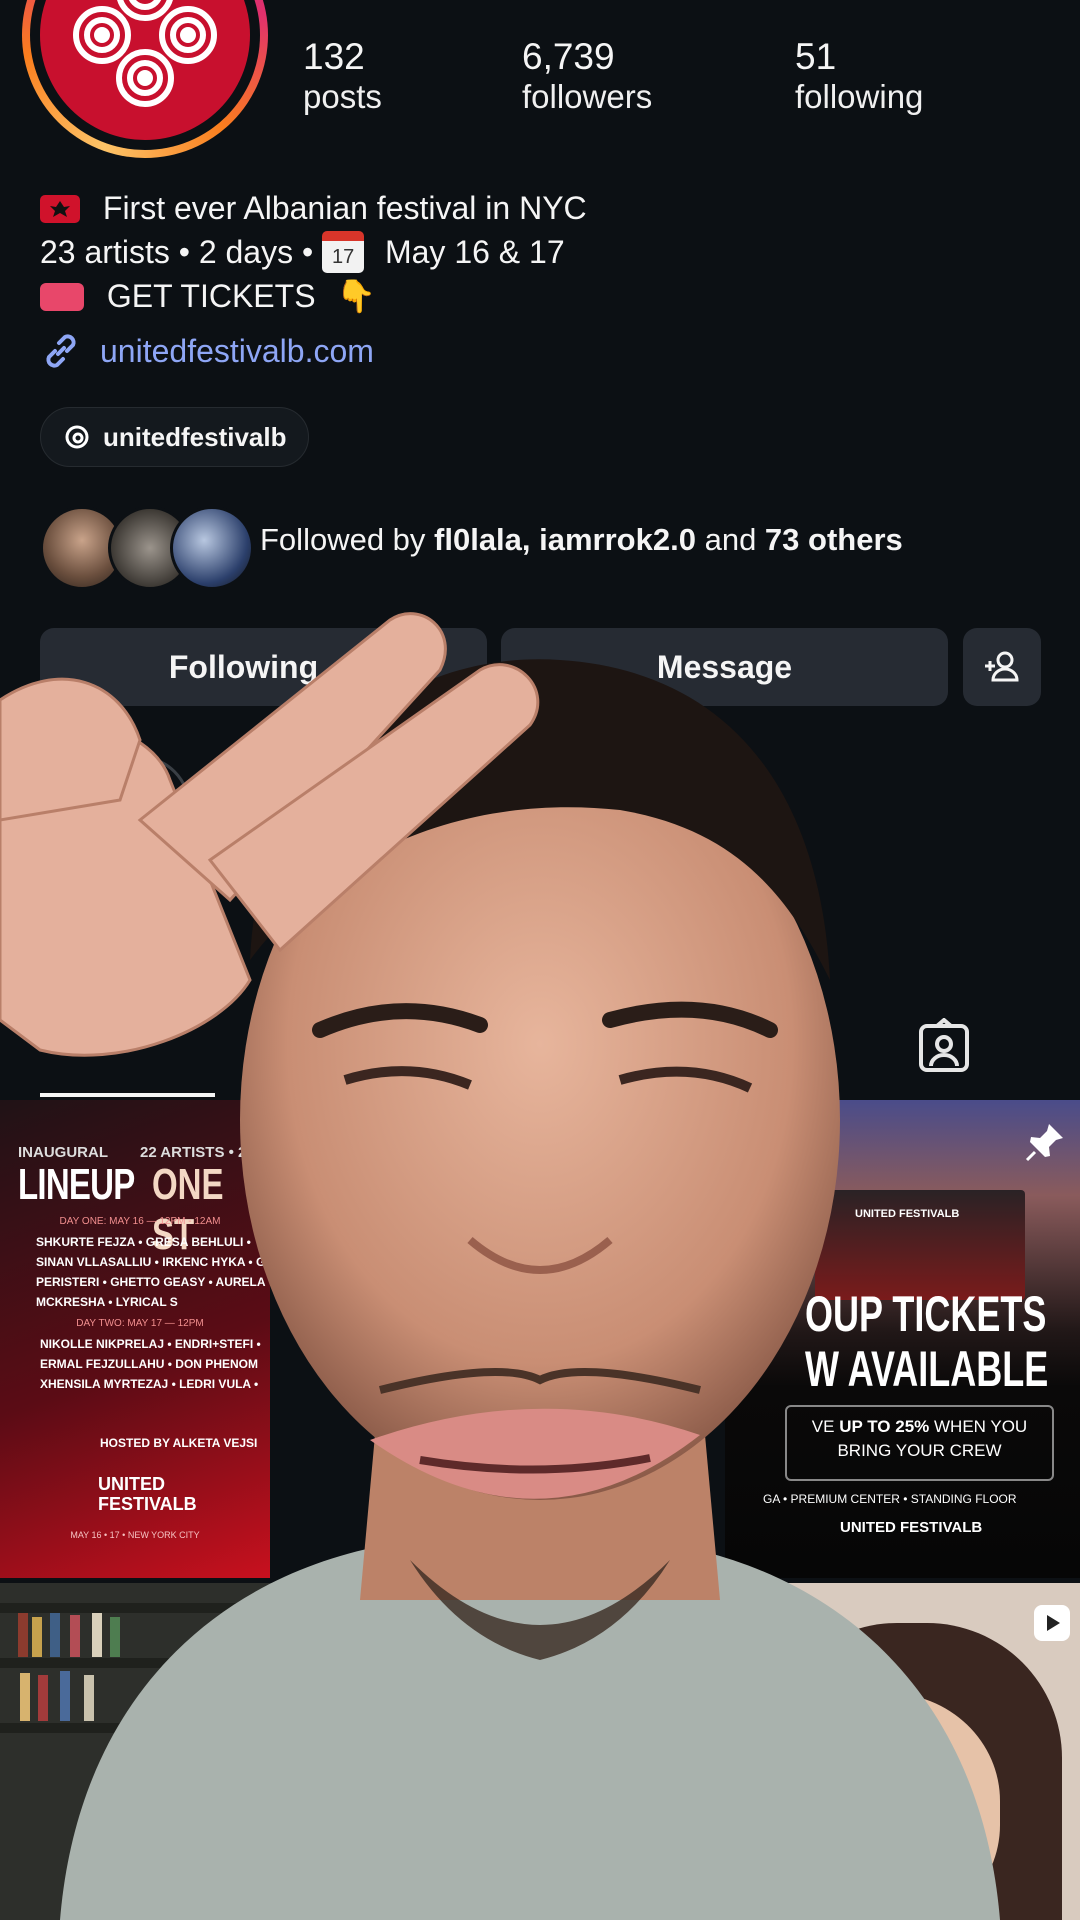  I want to click on threads-handle: unitedfestivalb, so click(195, 436).